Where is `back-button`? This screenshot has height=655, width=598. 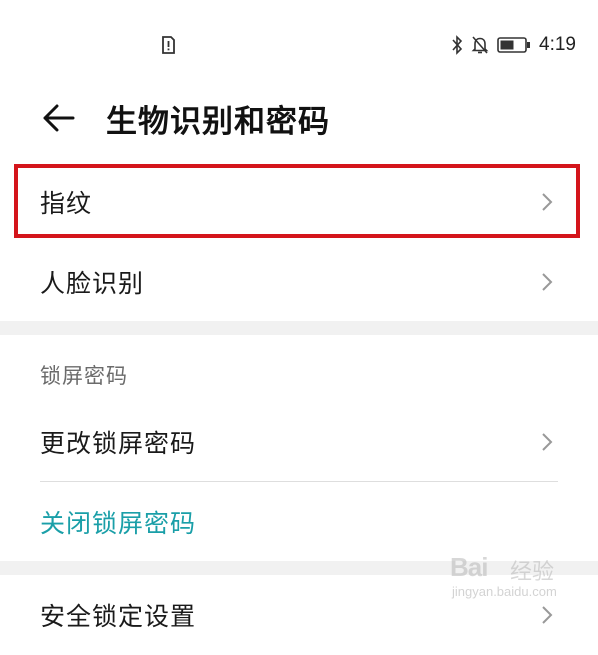 back-button is located at coordinates (58, 118).